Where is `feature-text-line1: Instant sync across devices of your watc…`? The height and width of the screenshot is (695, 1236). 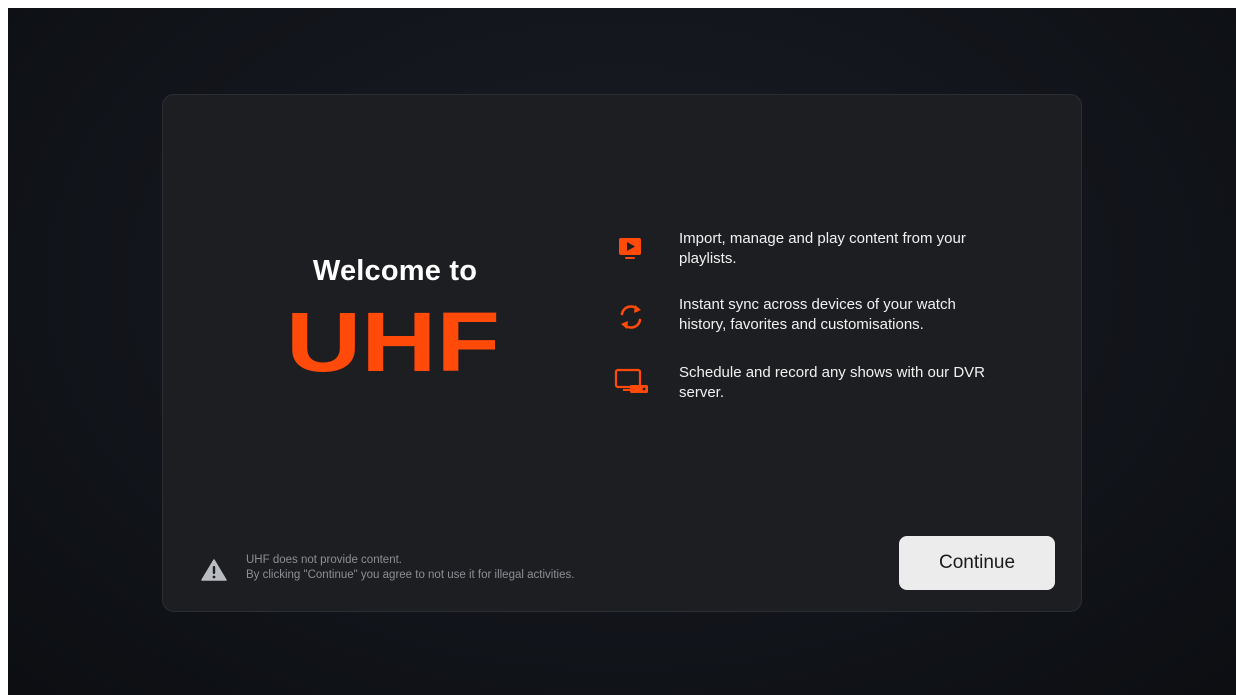 feature-text-line1: Instant sync across devices of your watc… is located at coordinates (817, 304).